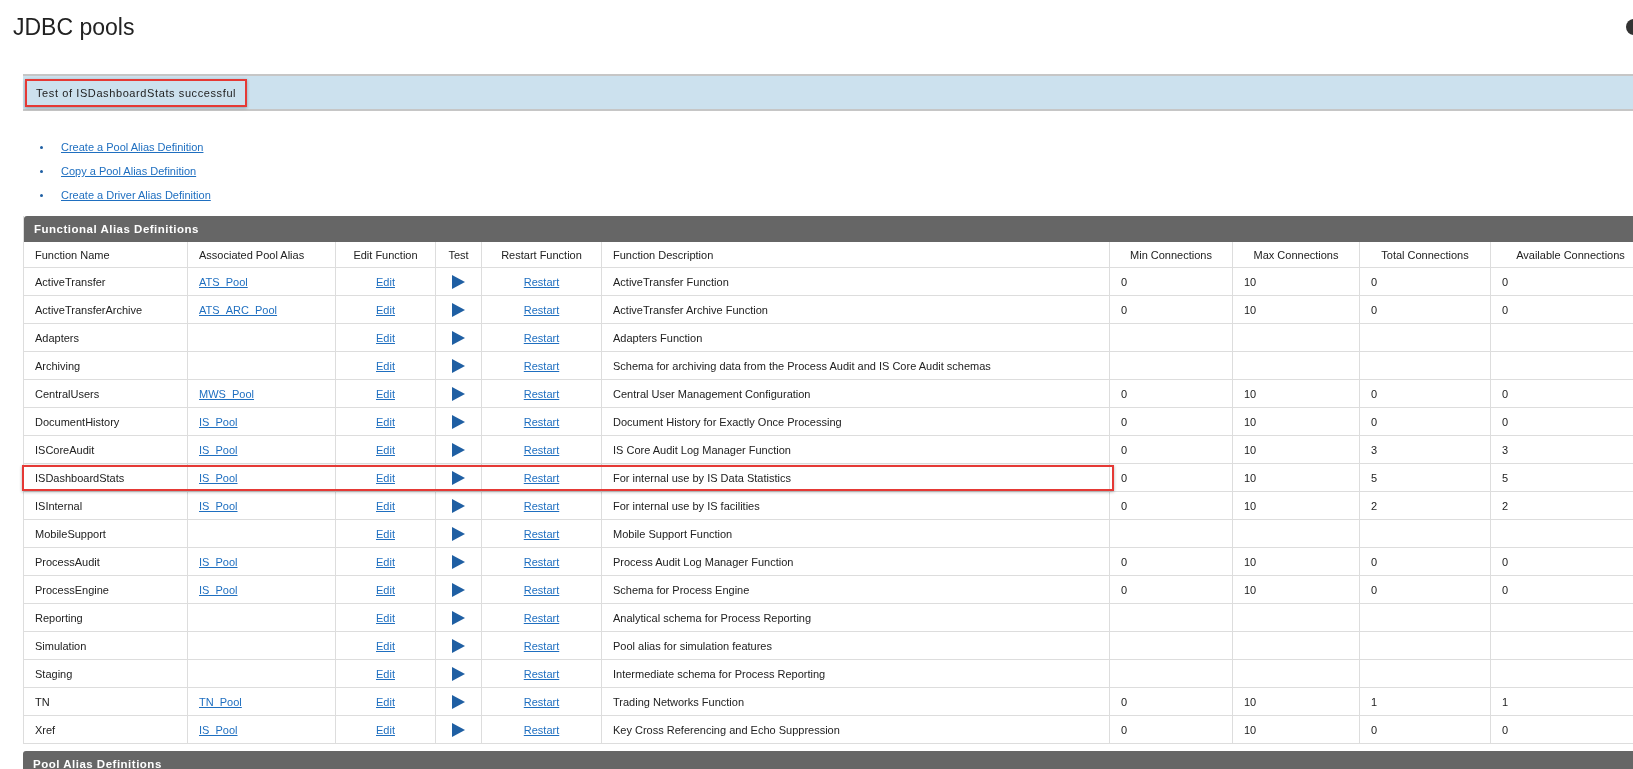 Image resolution: width=1633 pixels, height=769 pixels. What do you see at coordinates (542, 254) in the screenshot?
I see `column-header: Restart Function` at bounding box center [542, 254].